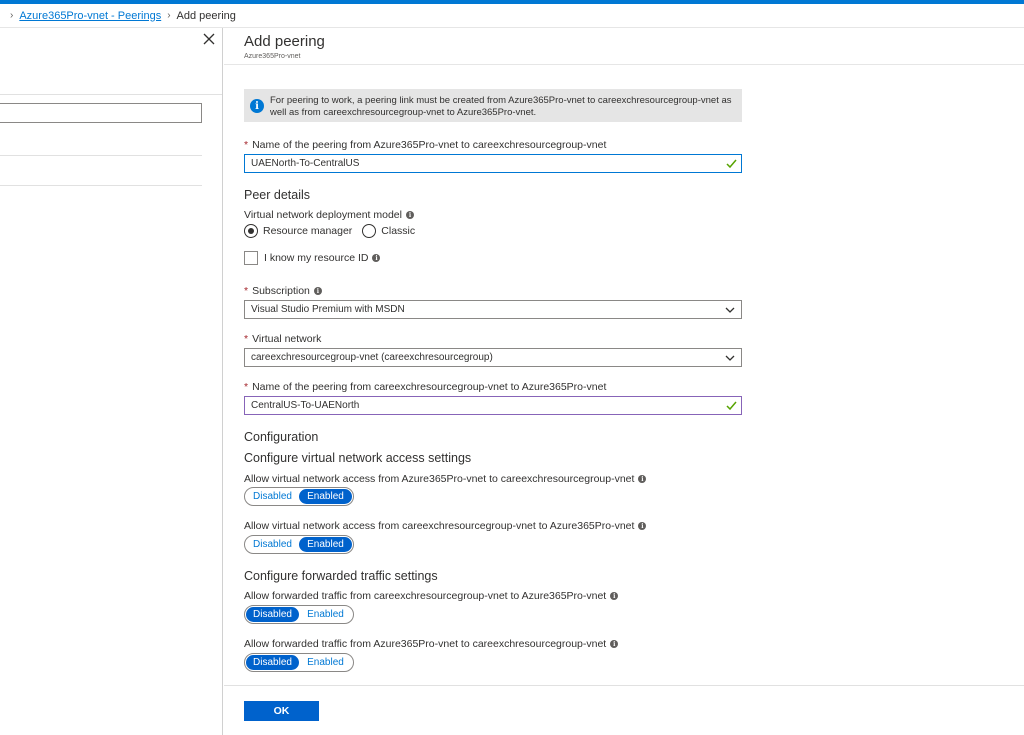 Image resolution: width=1024 pixels, height=735 pixels. Describe the element at coordinates (281, 711) in the screenshot. I see `ok-button: OK` at that location.